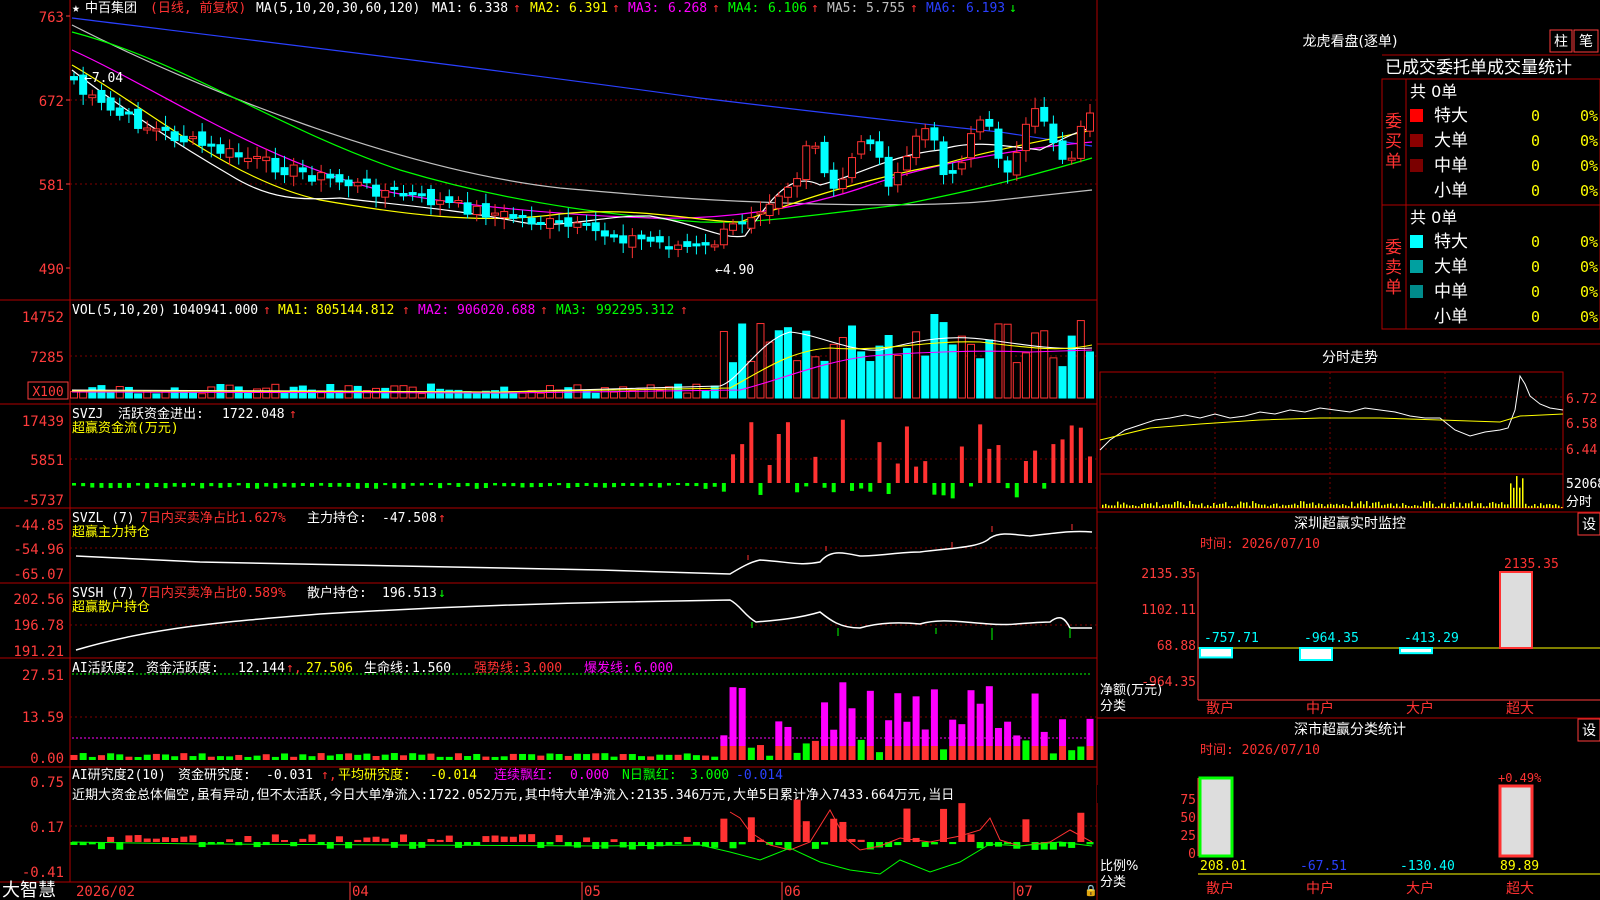  Describe the element at coordinates (213, 593) in the screenshot. I see `svsh-ratio: 7日内买卖净占比0.589%` at that location.